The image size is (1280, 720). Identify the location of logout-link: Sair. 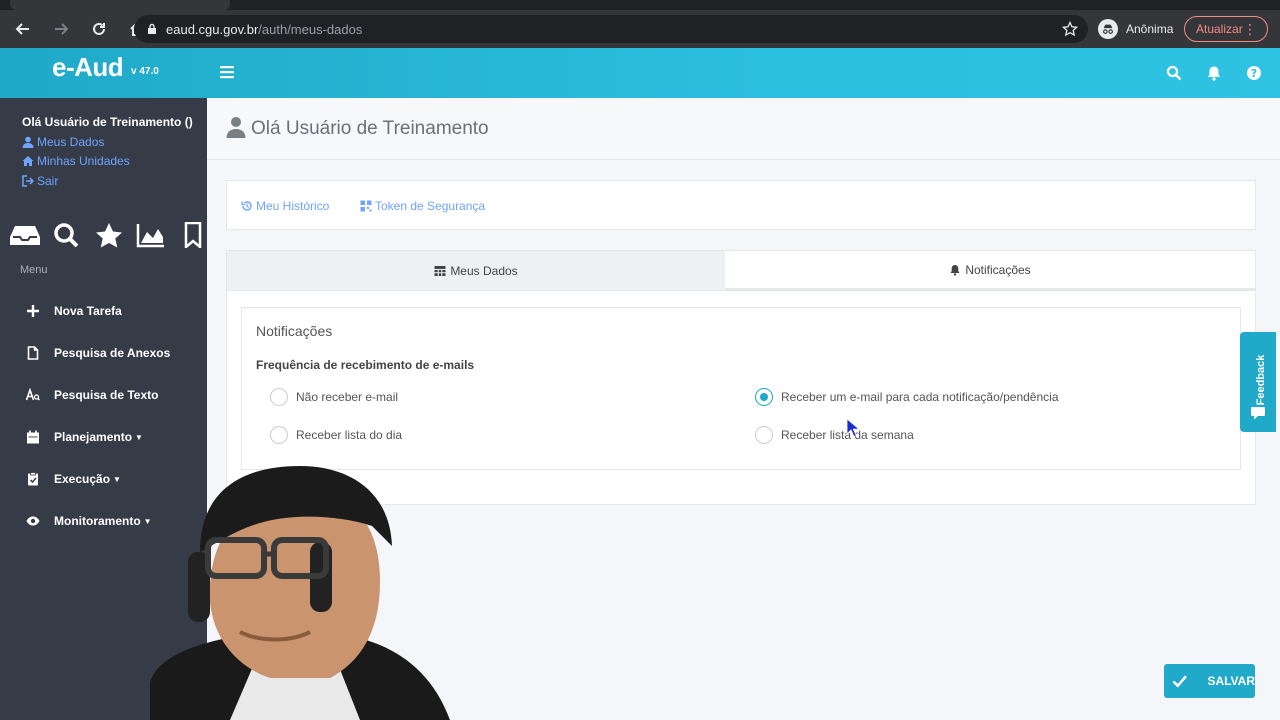
(40, 181).